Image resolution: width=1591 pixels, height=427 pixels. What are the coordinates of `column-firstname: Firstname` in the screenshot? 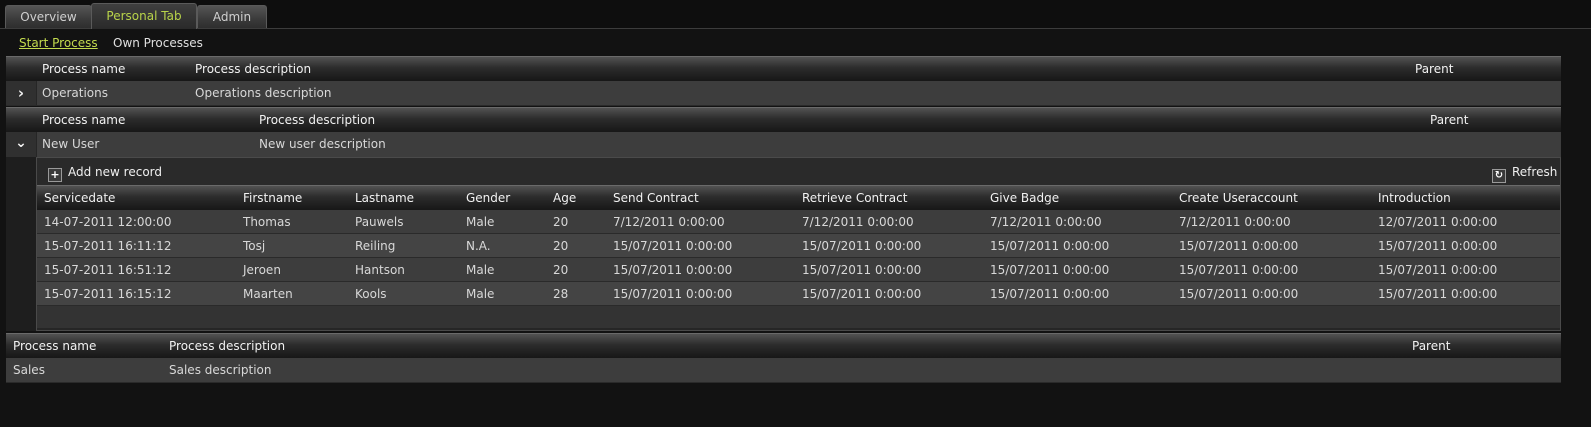 It's located at (272, 198).